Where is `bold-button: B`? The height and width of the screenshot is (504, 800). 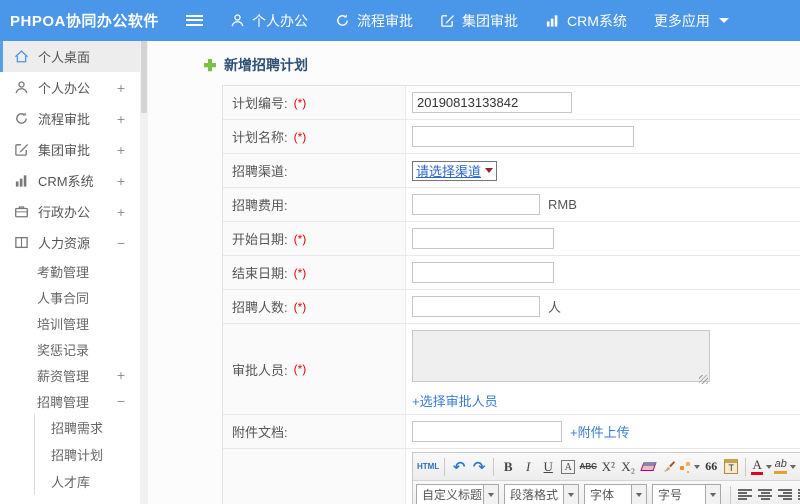
bold-button: B is located at coordinates (508, 466).